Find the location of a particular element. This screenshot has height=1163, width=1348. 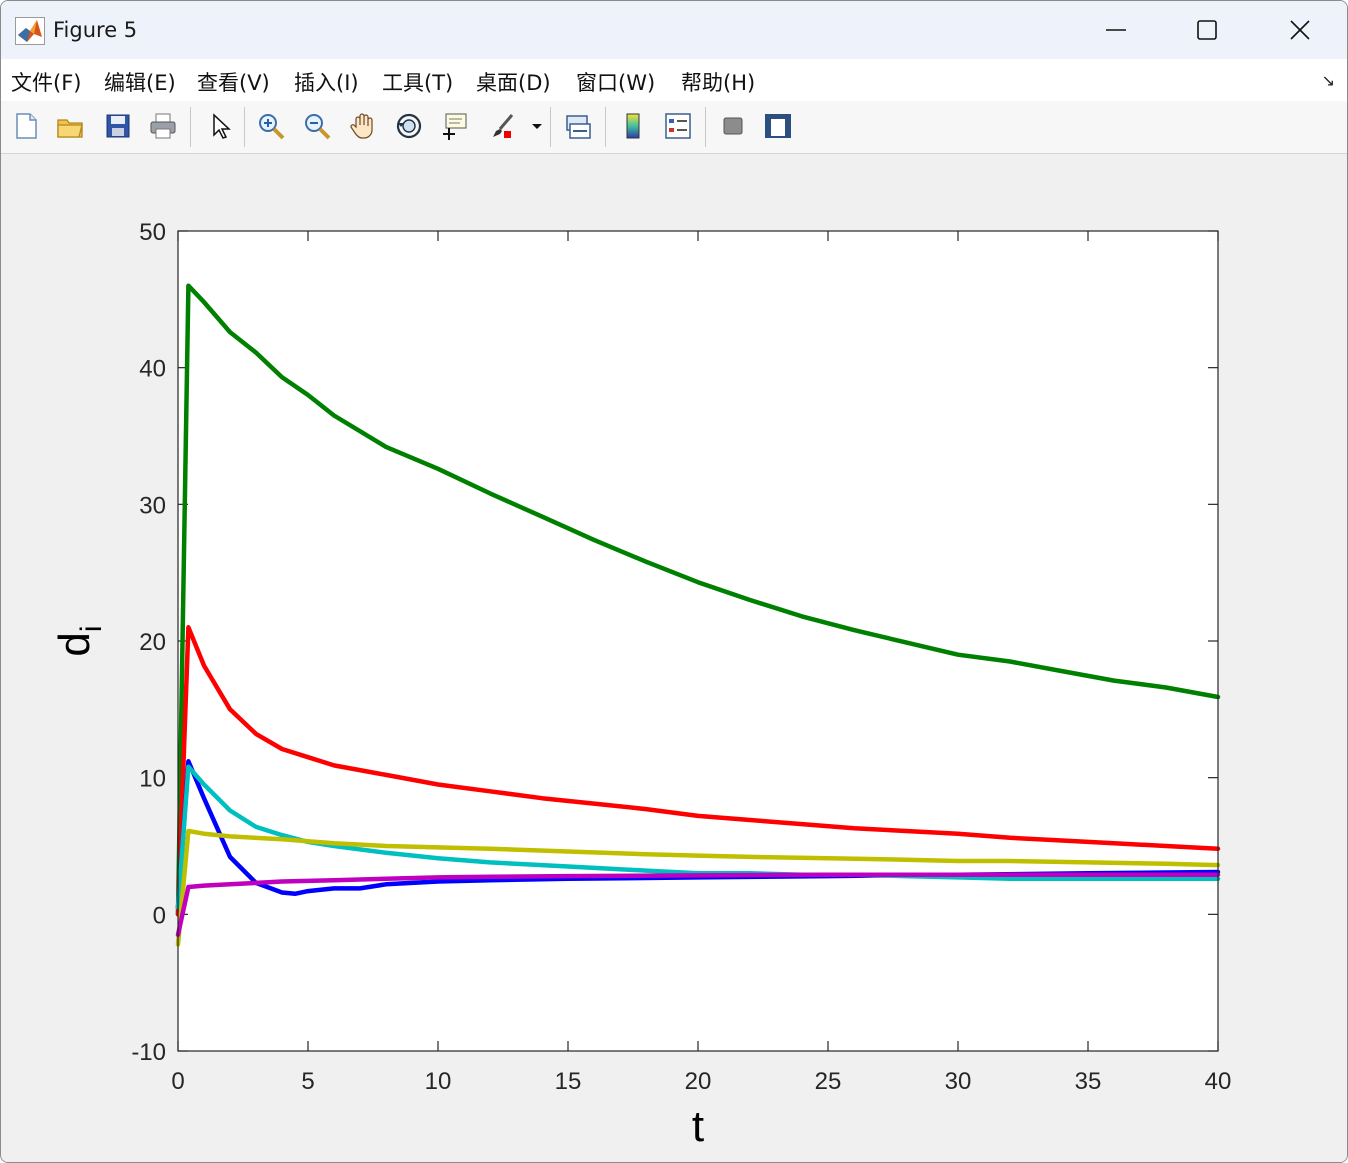

x-tick-label: 25 is located at coordinates (828, 1081).